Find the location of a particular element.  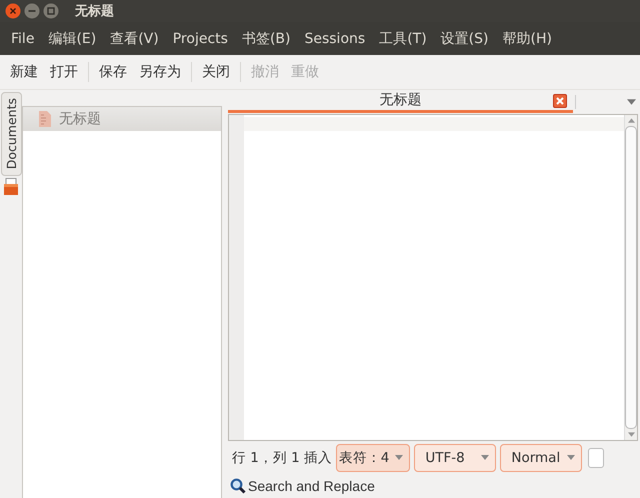

toolbar-button: 新建 is located at coordinates (24, 72).